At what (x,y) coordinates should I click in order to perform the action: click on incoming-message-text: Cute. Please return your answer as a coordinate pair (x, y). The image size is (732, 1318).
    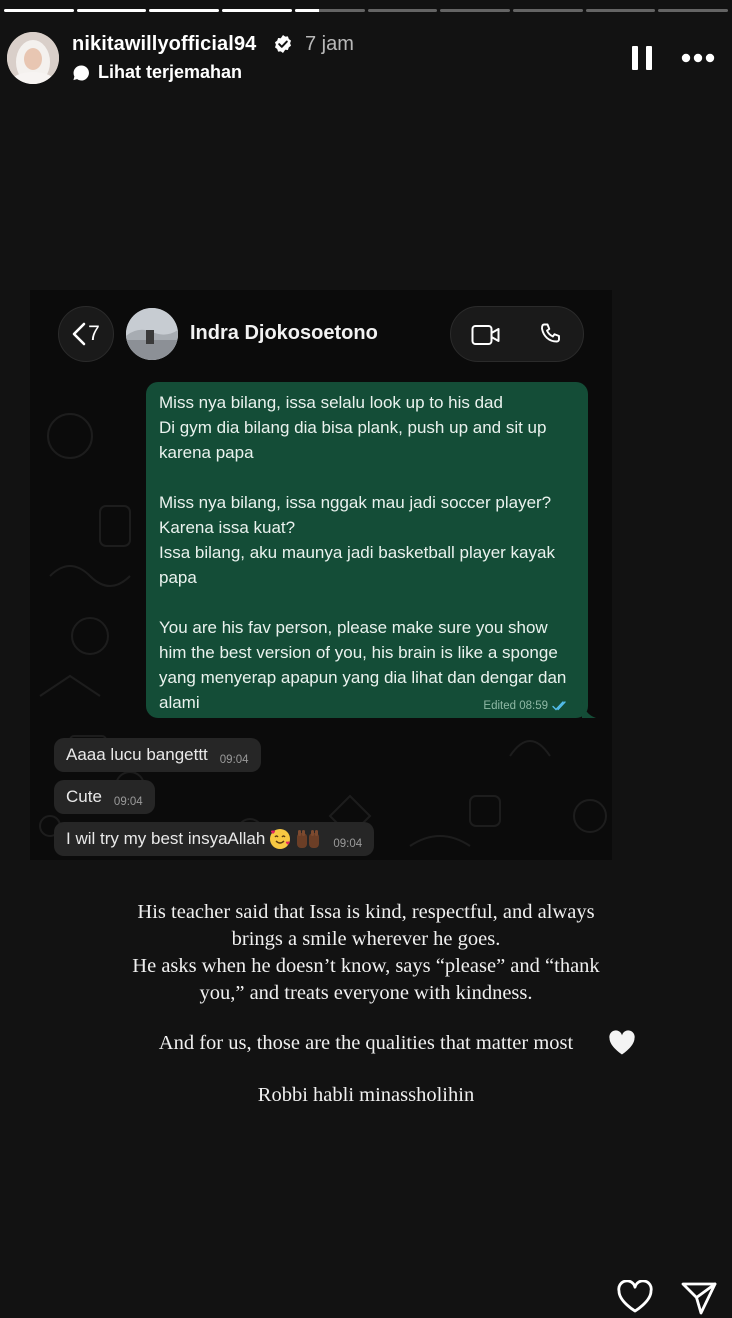
    Looking at the image, I should click on (84, 796).